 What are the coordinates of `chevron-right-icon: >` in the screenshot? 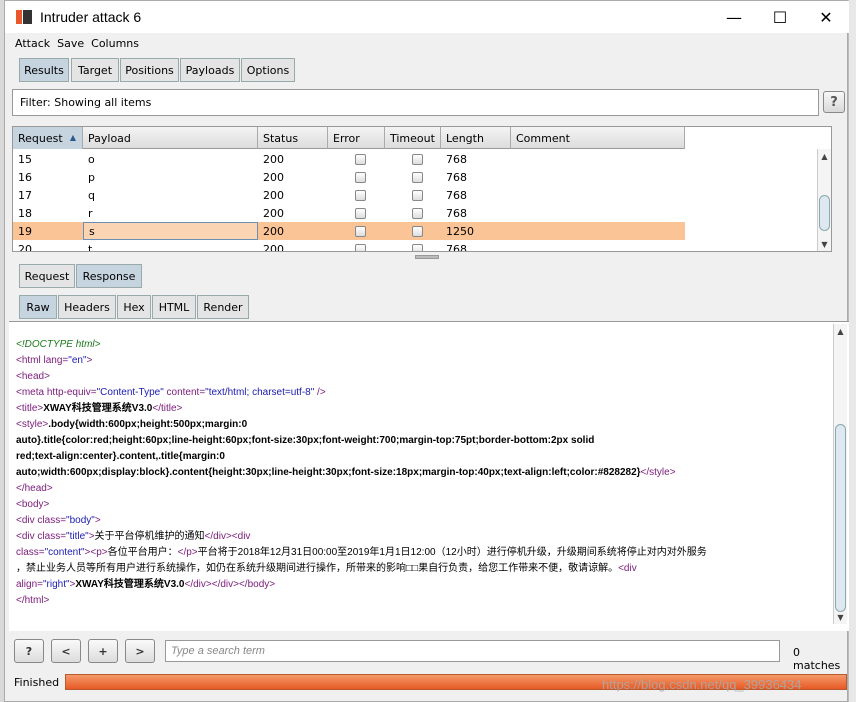 It's located at (140, 651).